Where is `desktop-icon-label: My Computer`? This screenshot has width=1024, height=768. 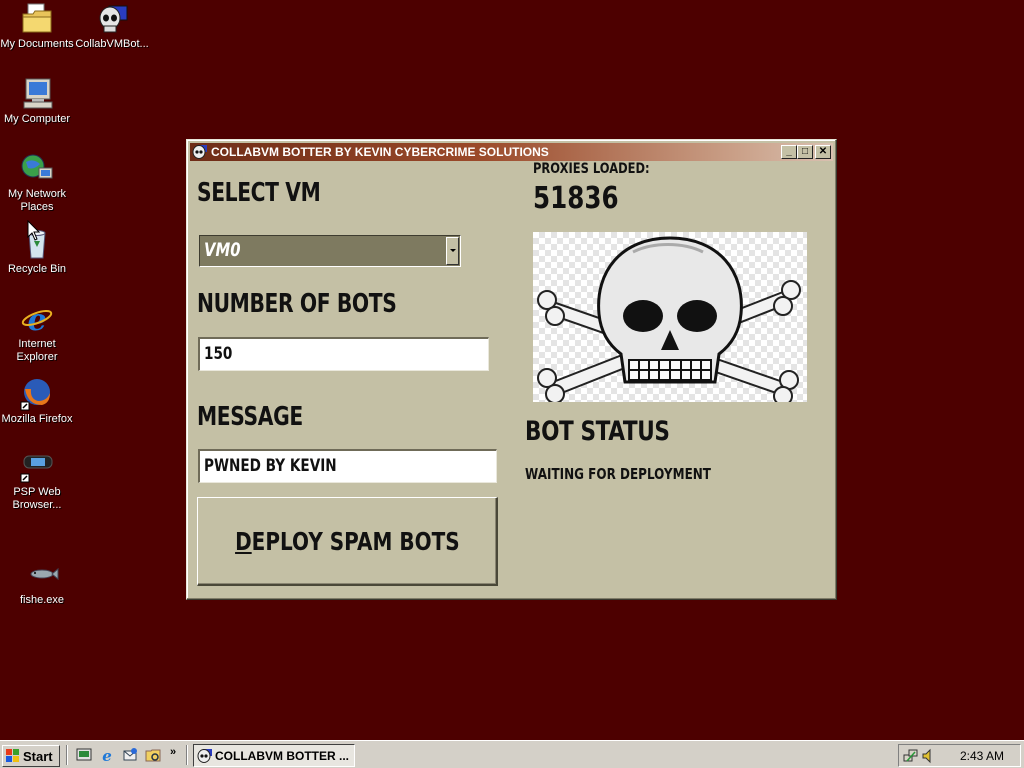
desktop-icon-label: My Computer is located at coordinates (37, 119).